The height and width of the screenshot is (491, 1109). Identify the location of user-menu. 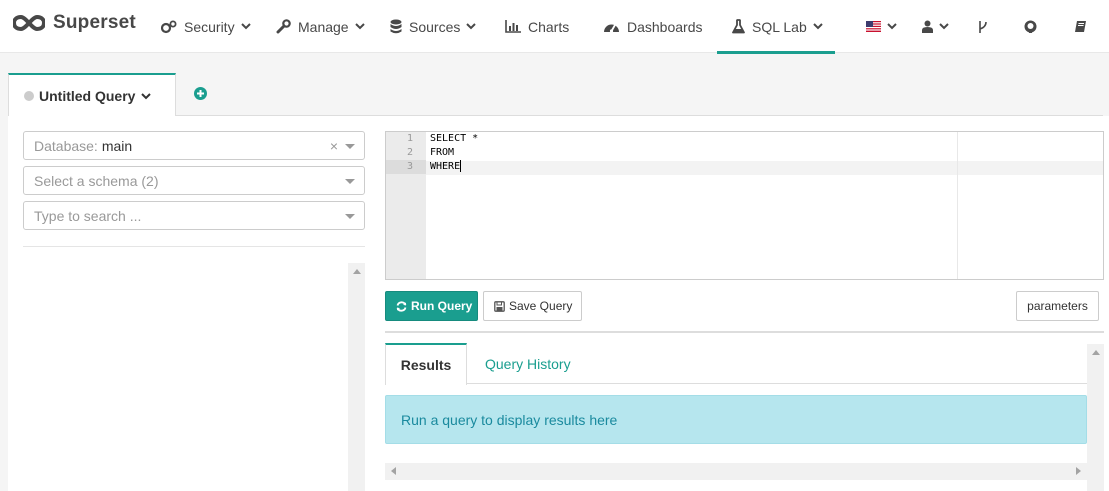
(935, 26).